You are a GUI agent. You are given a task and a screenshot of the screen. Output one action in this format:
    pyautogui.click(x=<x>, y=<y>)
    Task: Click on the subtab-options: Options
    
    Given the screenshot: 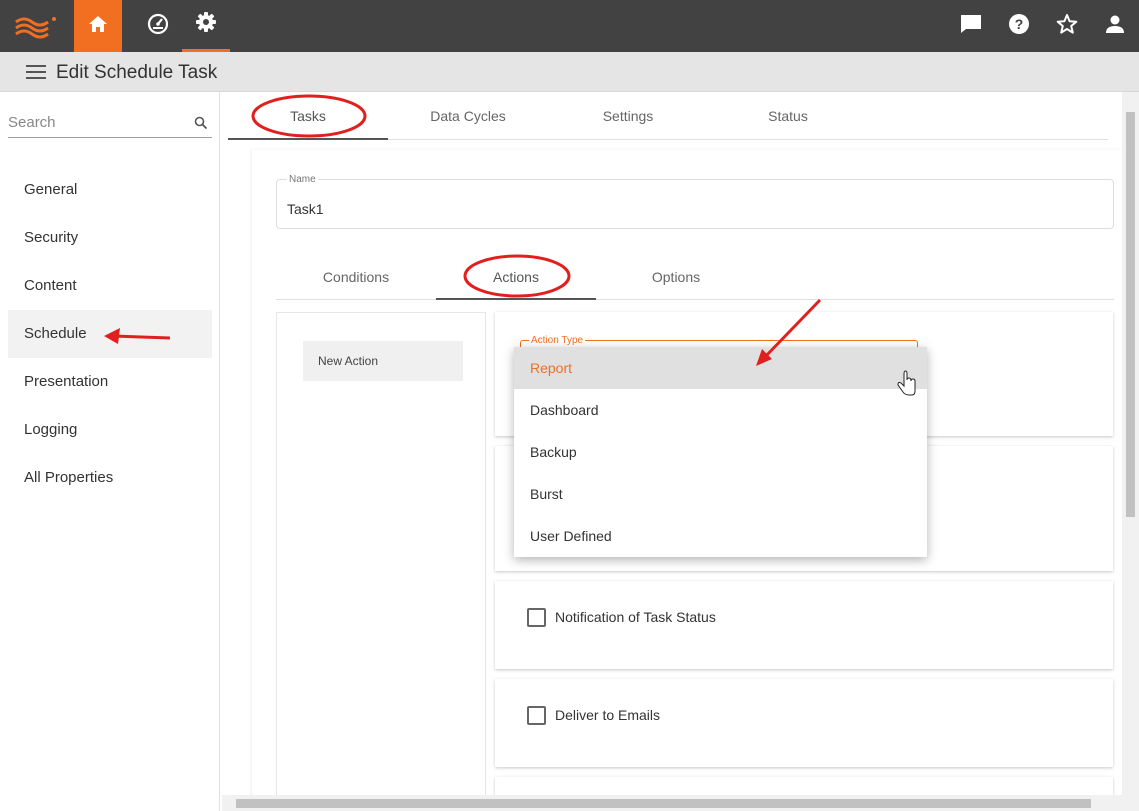 What is the action you would take?
    pyautogui.click(x=676, y=277)
    